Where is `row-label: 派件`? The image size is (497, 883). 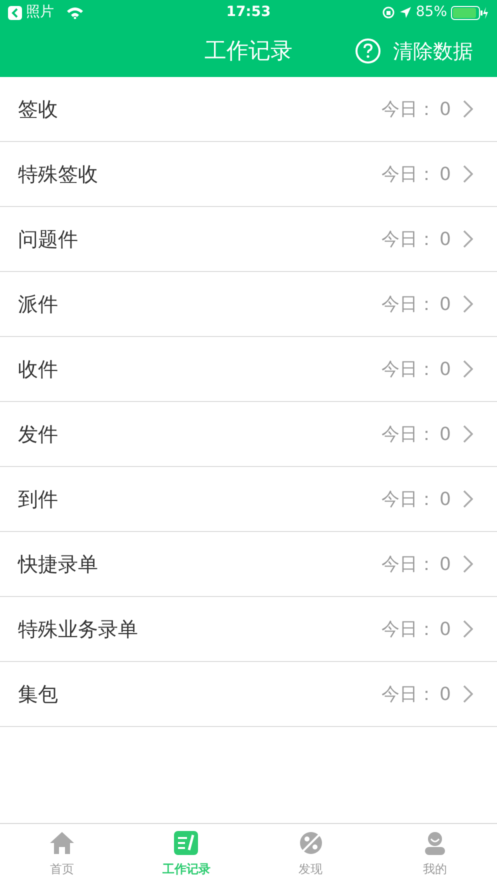 row-label: 派件 is located at coordinates (38, 304).